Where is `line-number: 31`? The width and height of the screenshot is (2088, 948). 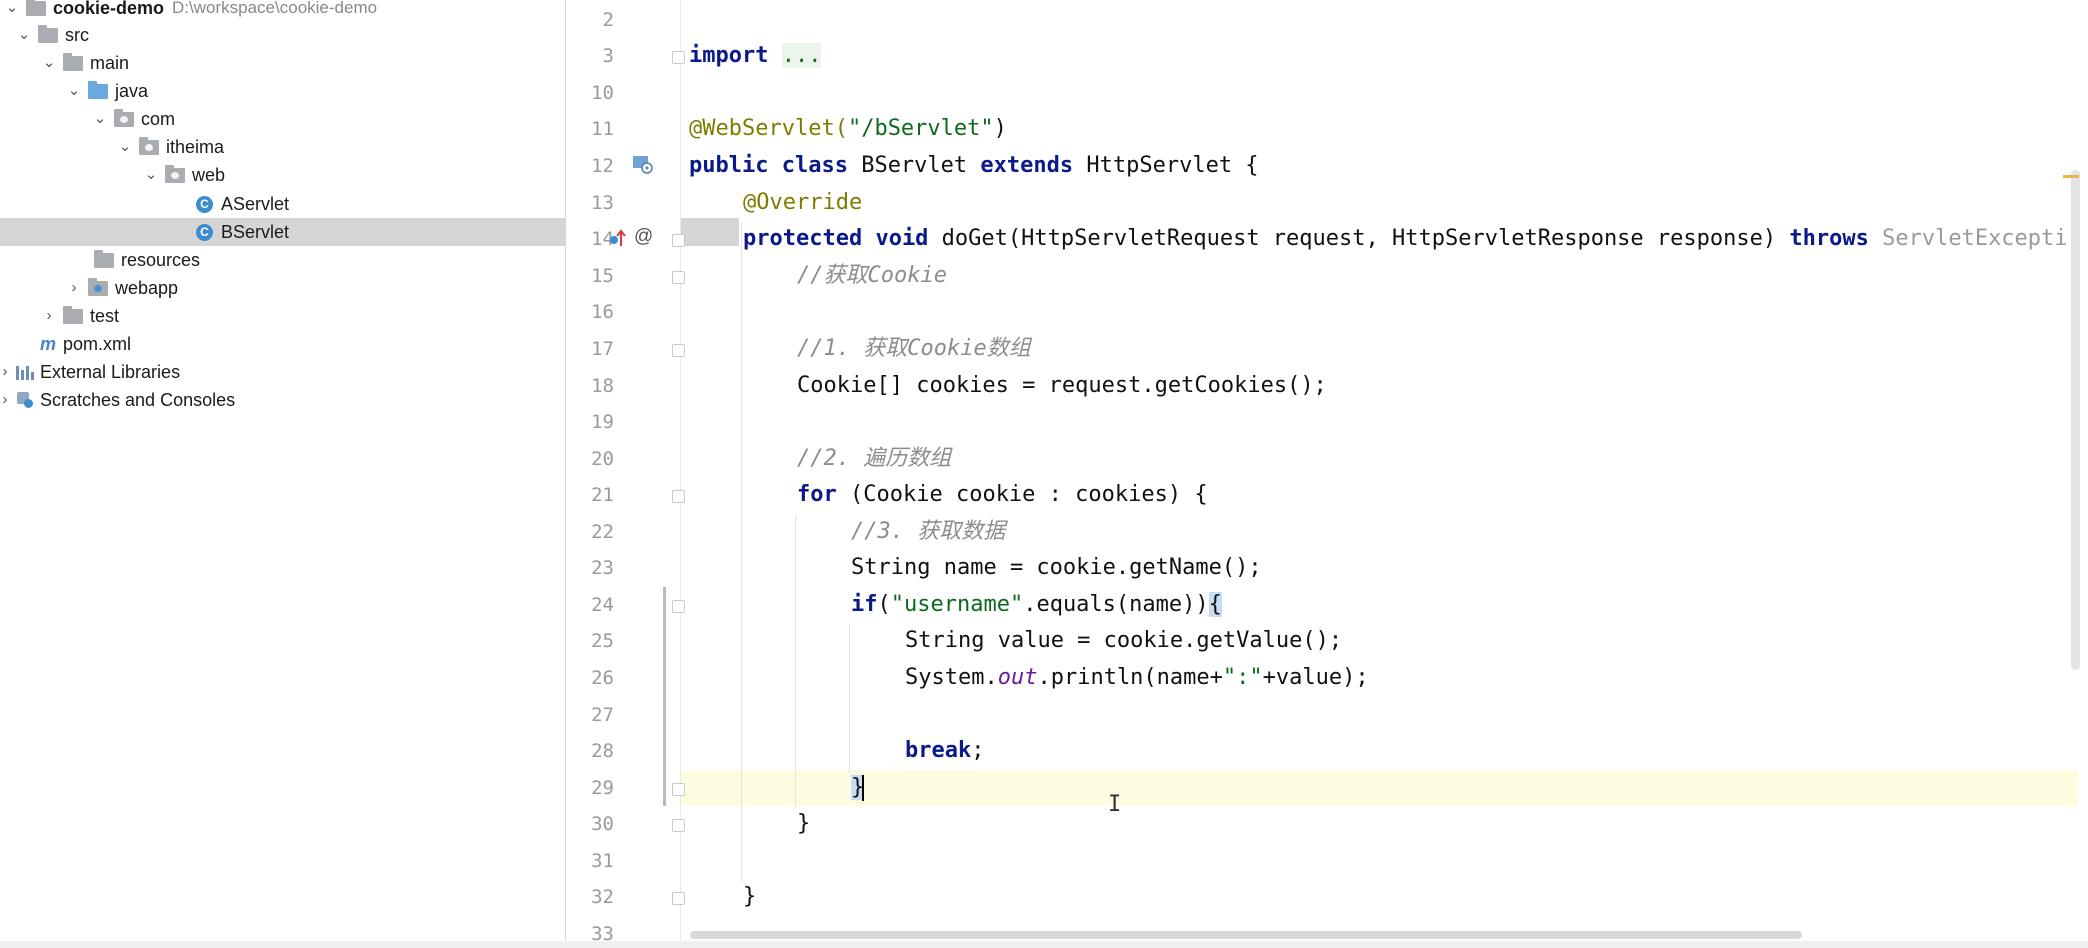 line-number: 31 is located at coordinates (602, 861).